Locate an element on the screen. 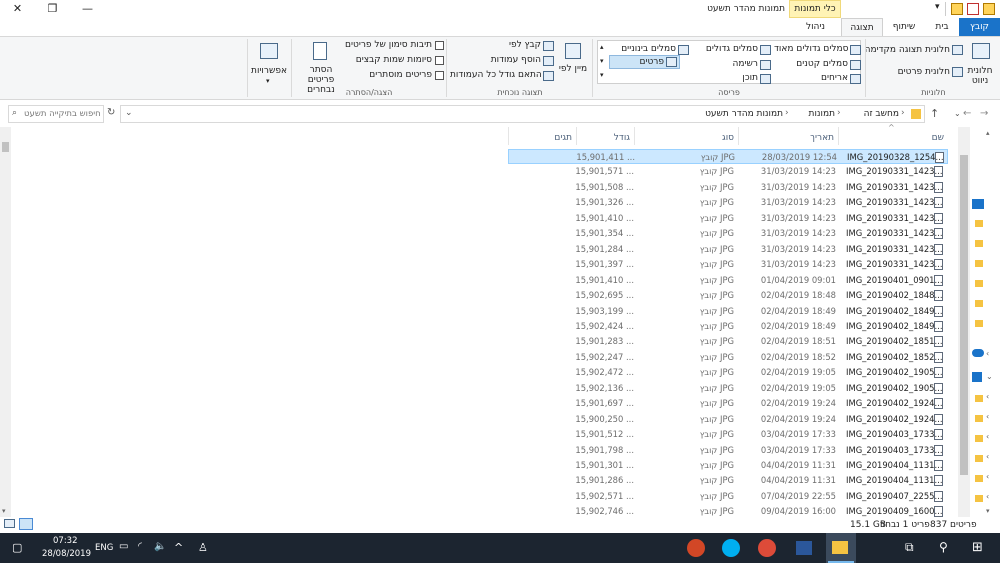  layout-content: תוכן is located at coordinates (738, 78).